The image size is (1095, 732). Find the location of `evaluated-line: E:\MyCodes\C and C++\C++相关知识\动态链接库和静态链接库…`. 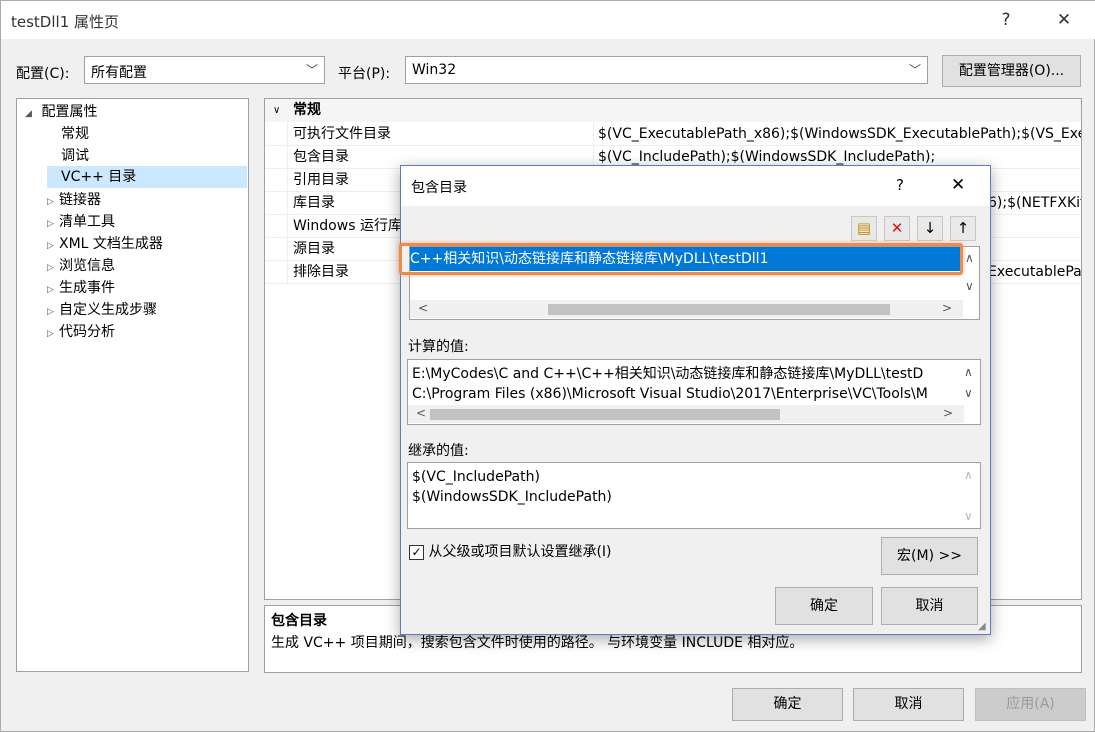

evaluated-line: E:\MyCodes\C and C++\C++相关知识\动态链接库和静态链接库… is located at coordinates (668, 374).